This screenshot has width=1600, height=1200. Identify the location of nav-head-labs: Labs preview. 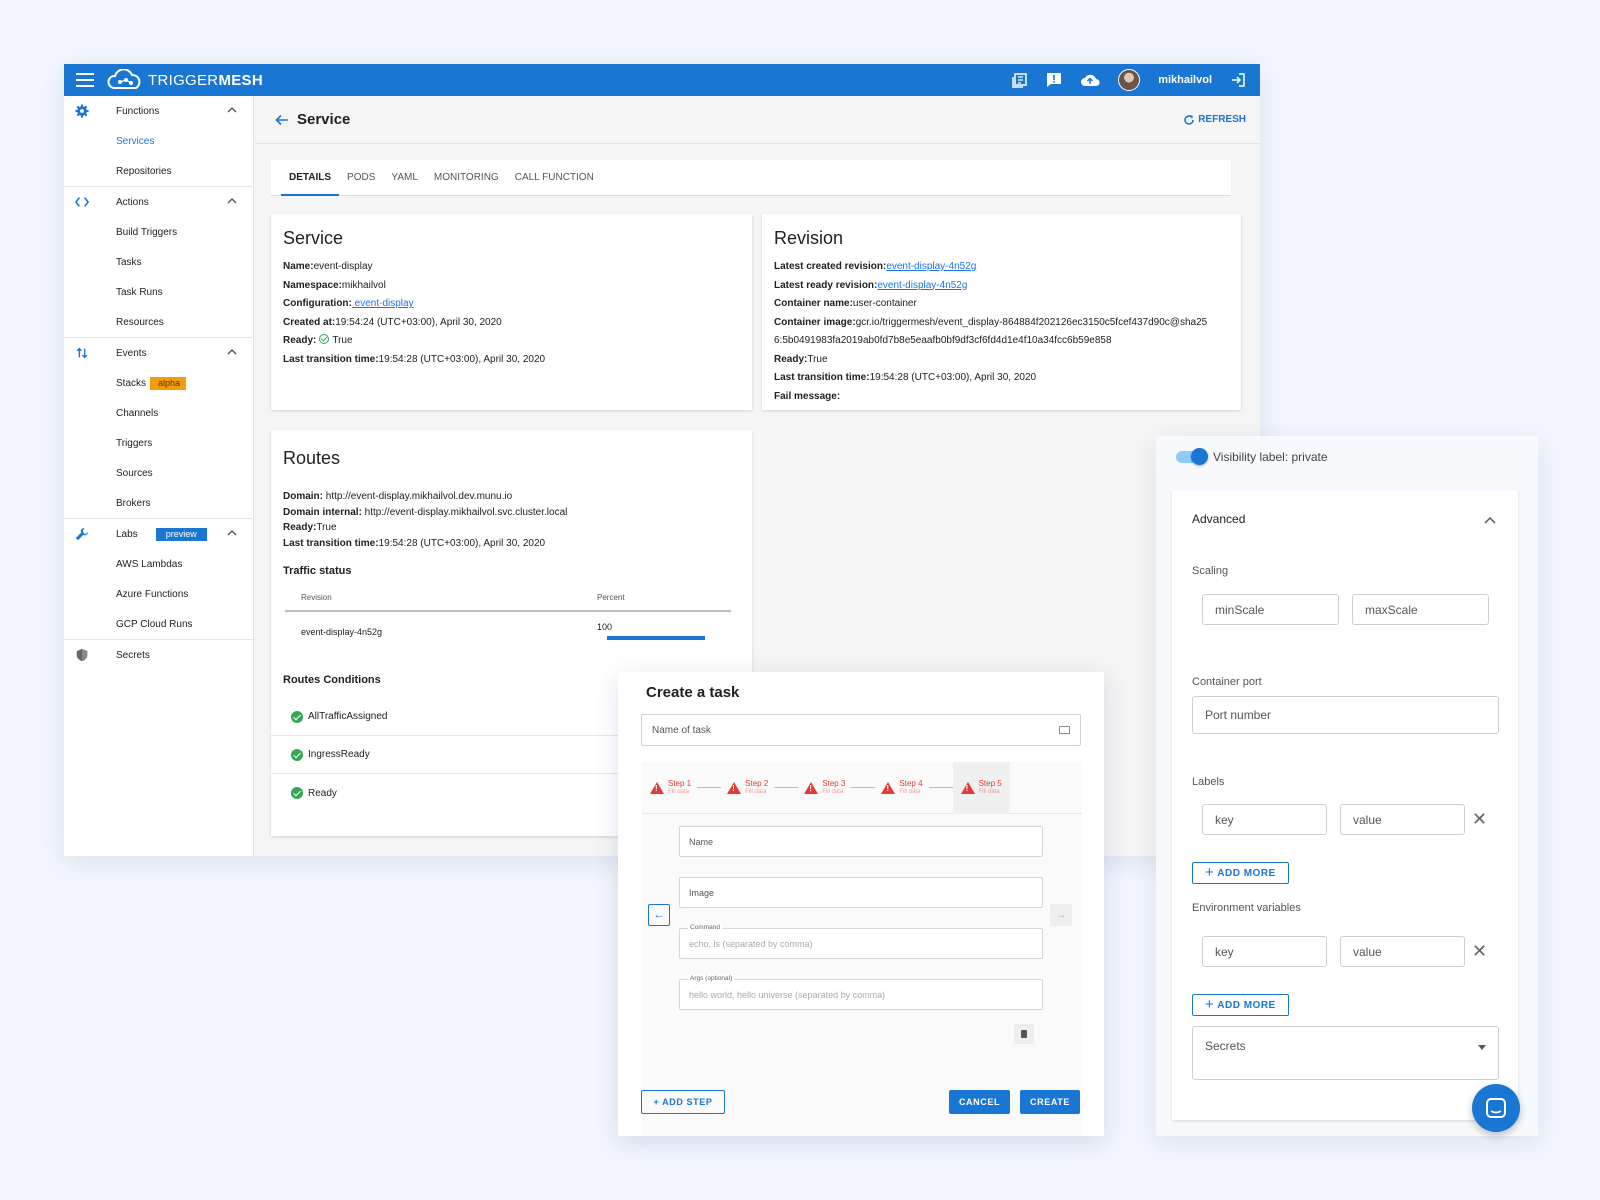
(158, 534).